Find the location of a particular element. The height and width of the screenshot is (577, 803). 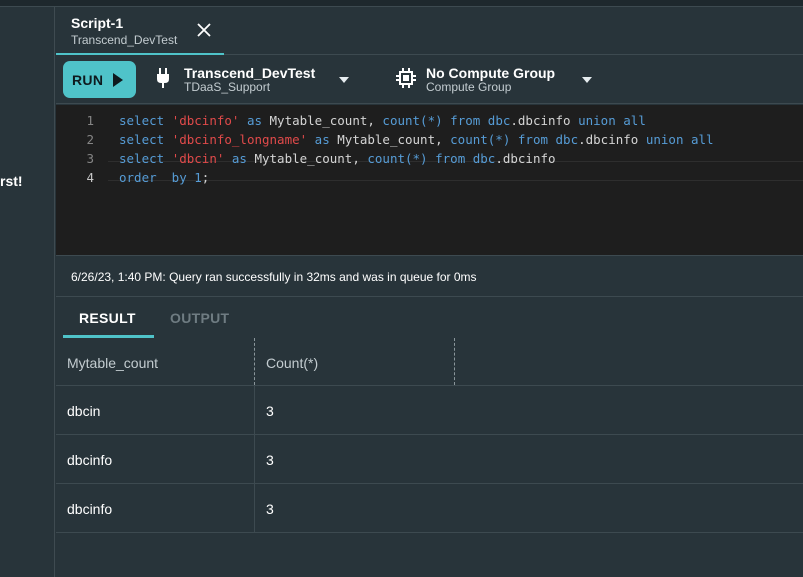

code-line: 4 order by 1; is located at coordinates (429, 179).